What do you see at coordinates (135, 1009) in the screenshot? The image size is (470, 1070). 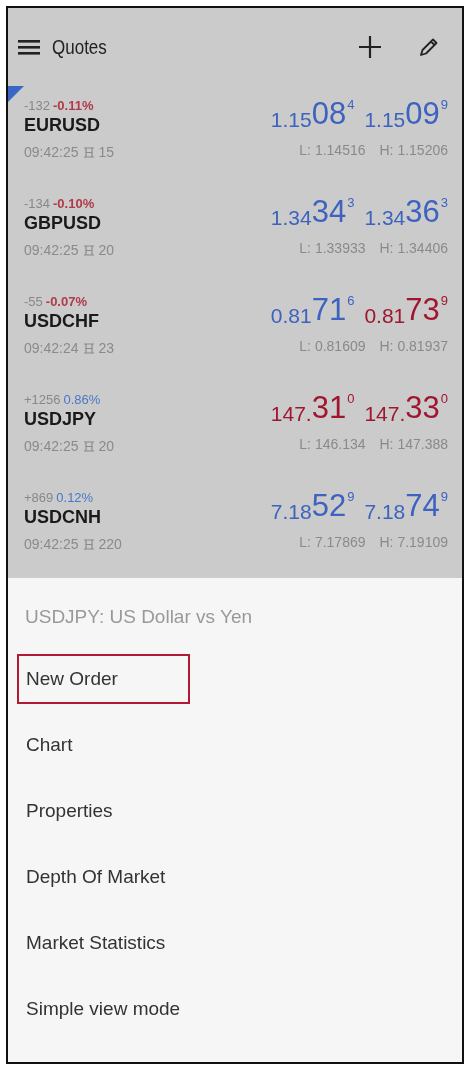 I see `menu-item: Simple view mode` at bounding box center [135, 1009].